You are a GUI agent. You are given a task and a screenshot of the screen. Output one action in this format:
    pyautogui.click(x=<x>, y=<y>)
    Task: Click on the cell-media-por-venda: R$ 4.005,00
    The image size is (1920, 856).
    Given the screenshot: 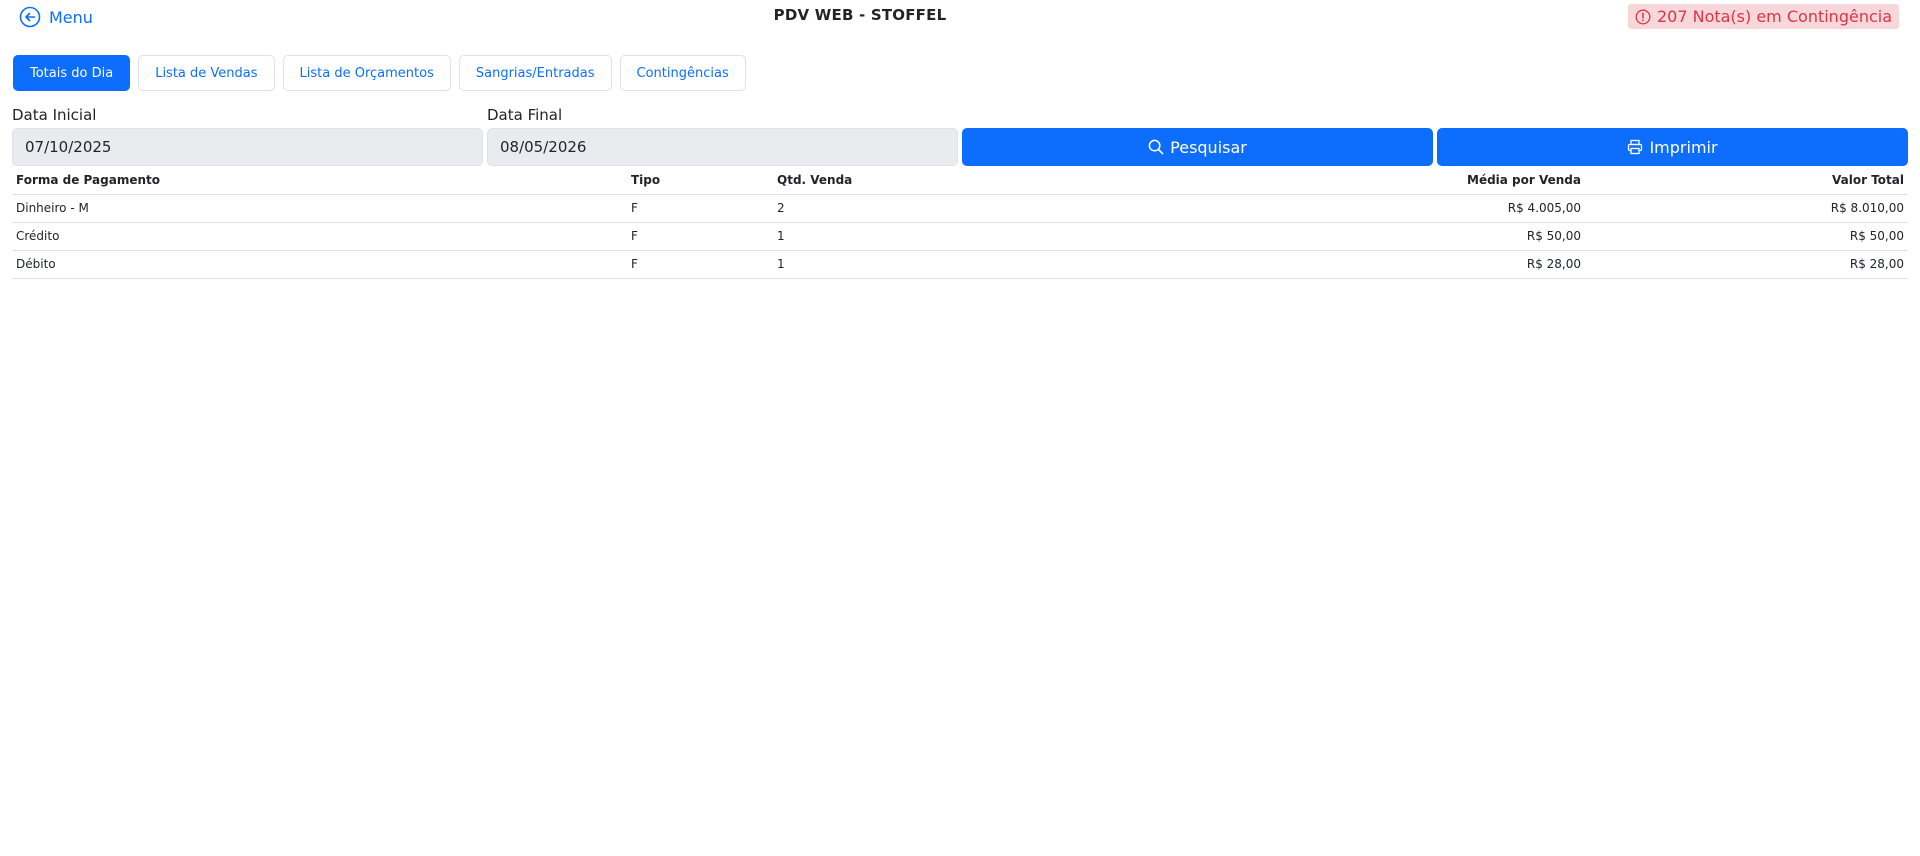 What is the action you would take?
    pyautogui.click(x=1344, y=208)
    